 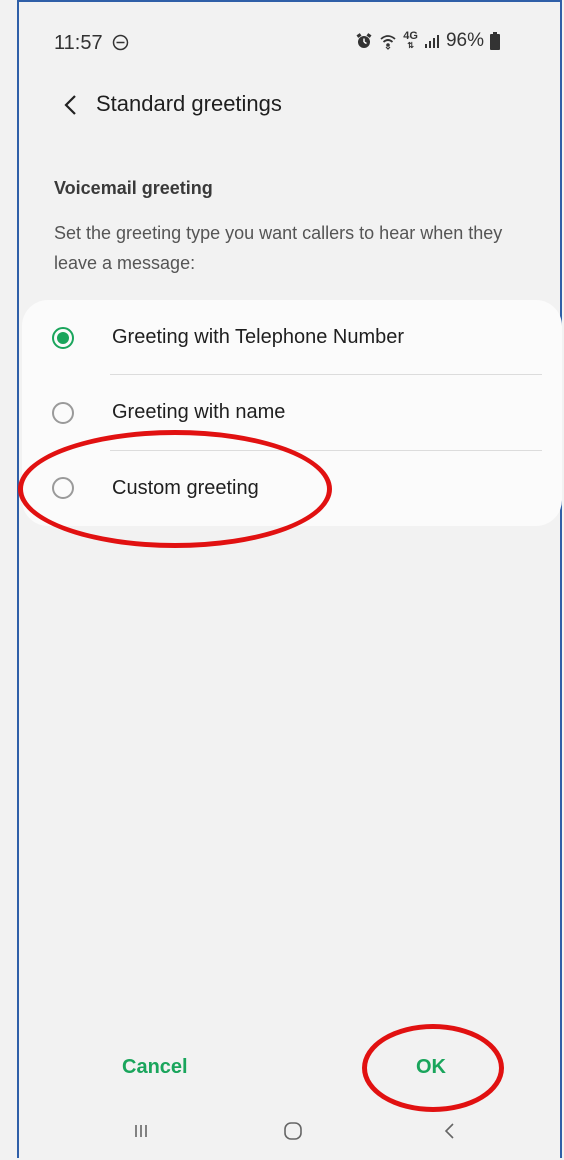 What do you see at coordinates (410, 40) in the screenshot?
I see `4g-lte-icon: 4G ⇅` at bounding box center [410, 40].